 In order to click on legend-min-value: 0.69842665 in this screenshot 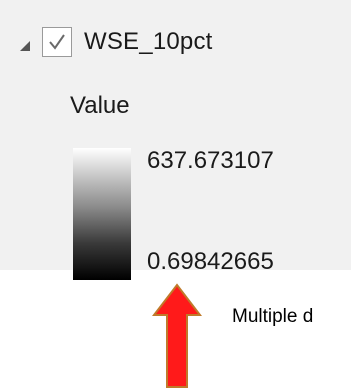, I will do `click(210, 261)`.